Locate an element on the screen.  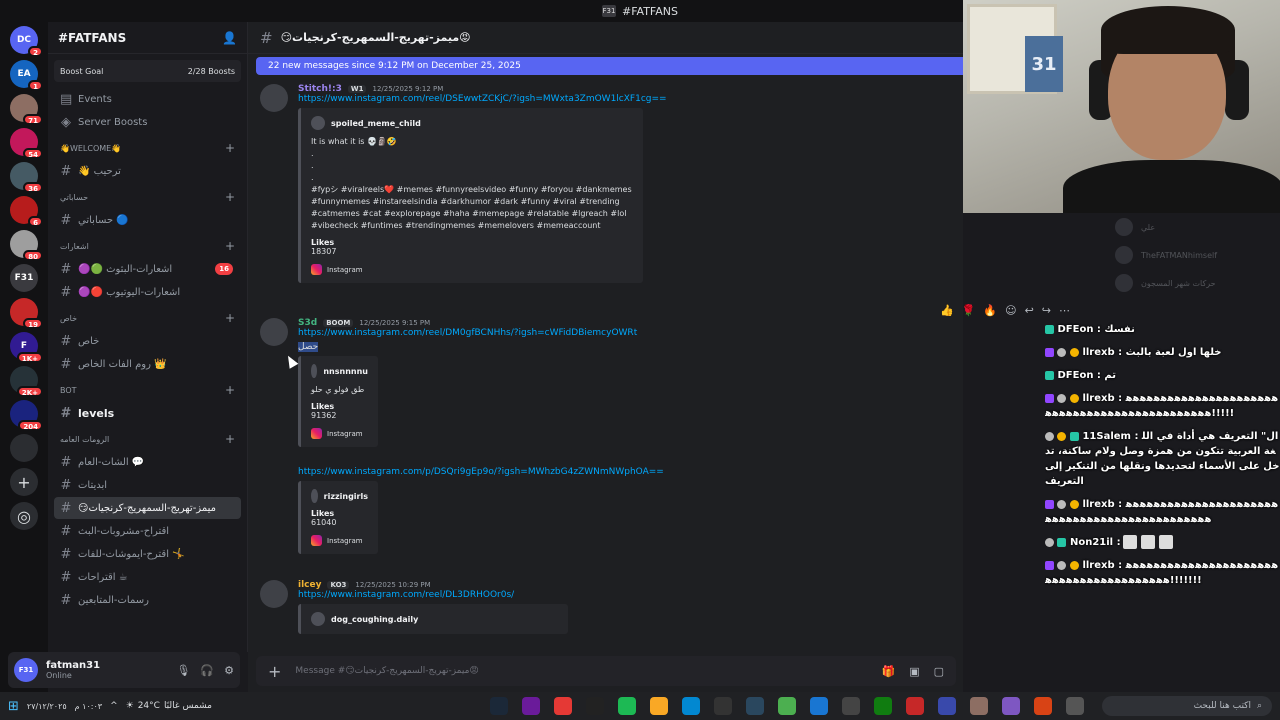
add-server-button: + is located at coordinates (24, 482).